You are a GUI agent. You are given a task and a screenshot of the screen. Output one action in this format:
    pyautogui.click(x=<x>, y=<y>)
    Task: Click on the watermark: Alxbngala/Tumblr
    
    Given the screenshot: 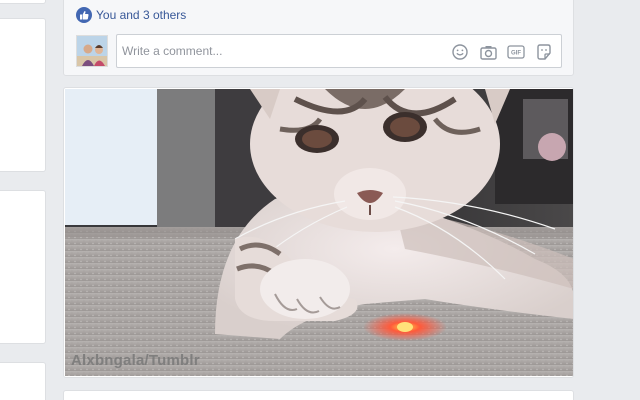 What is the action you would take?
    pyautogui.click(x=135, y=360)
    